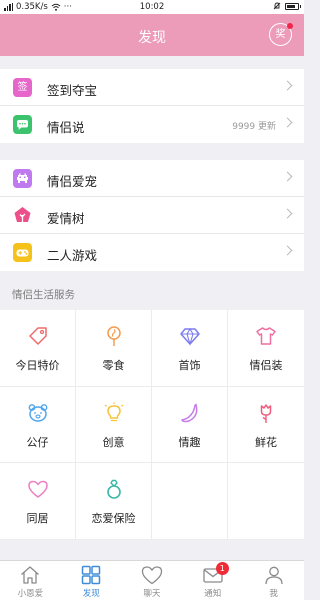 The width and height of the screenshot is (320, 600). I want to click on tab-me: 我, so click(273, 580).